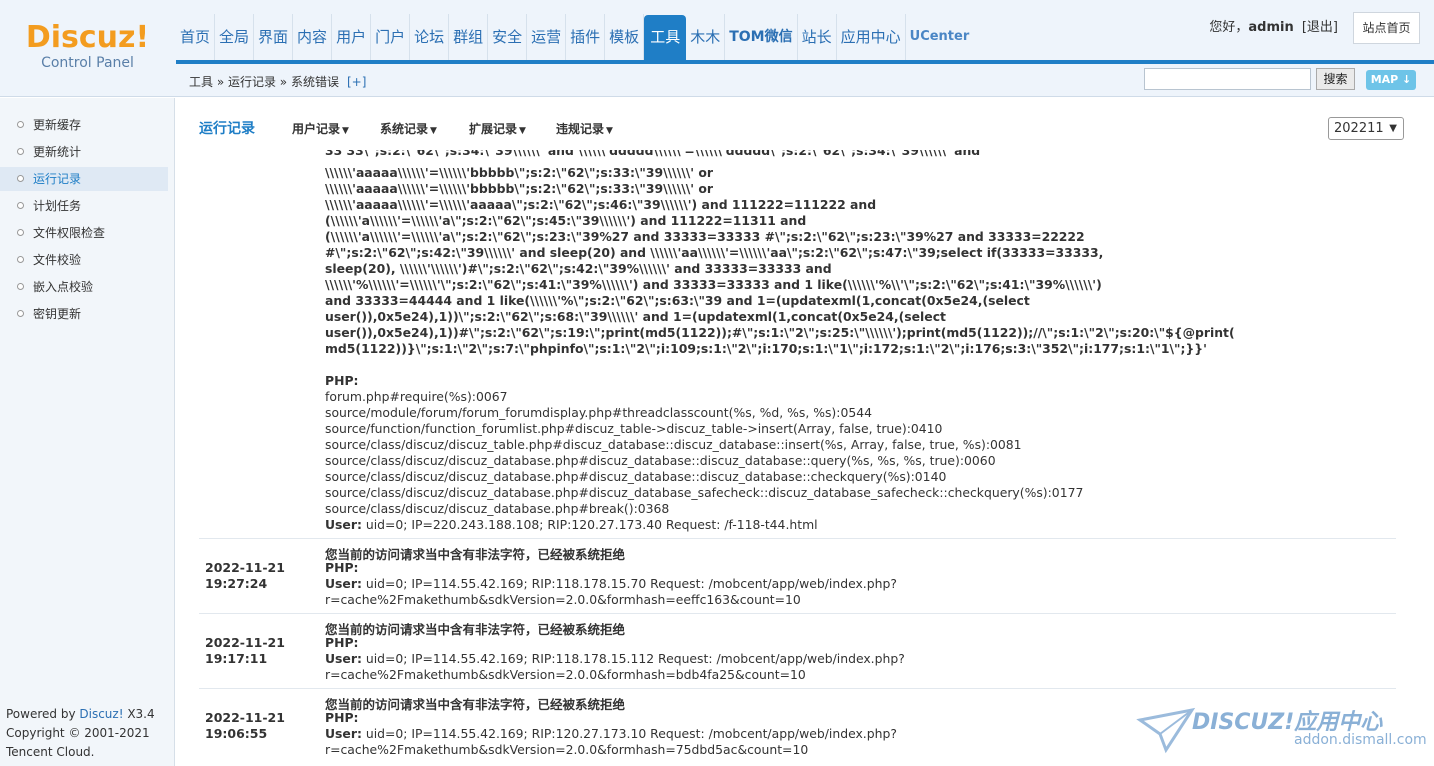  I want to click on nav-item: 木木, so click(706, 37).